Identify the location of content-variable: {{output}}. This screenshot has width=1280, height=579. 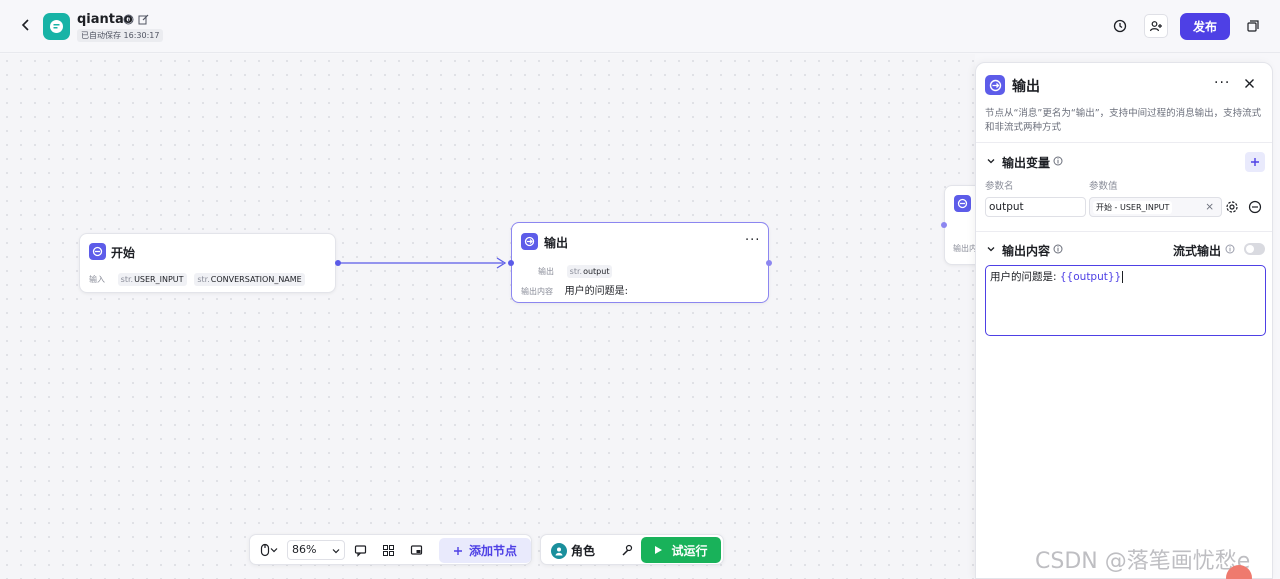
(1090, 277).